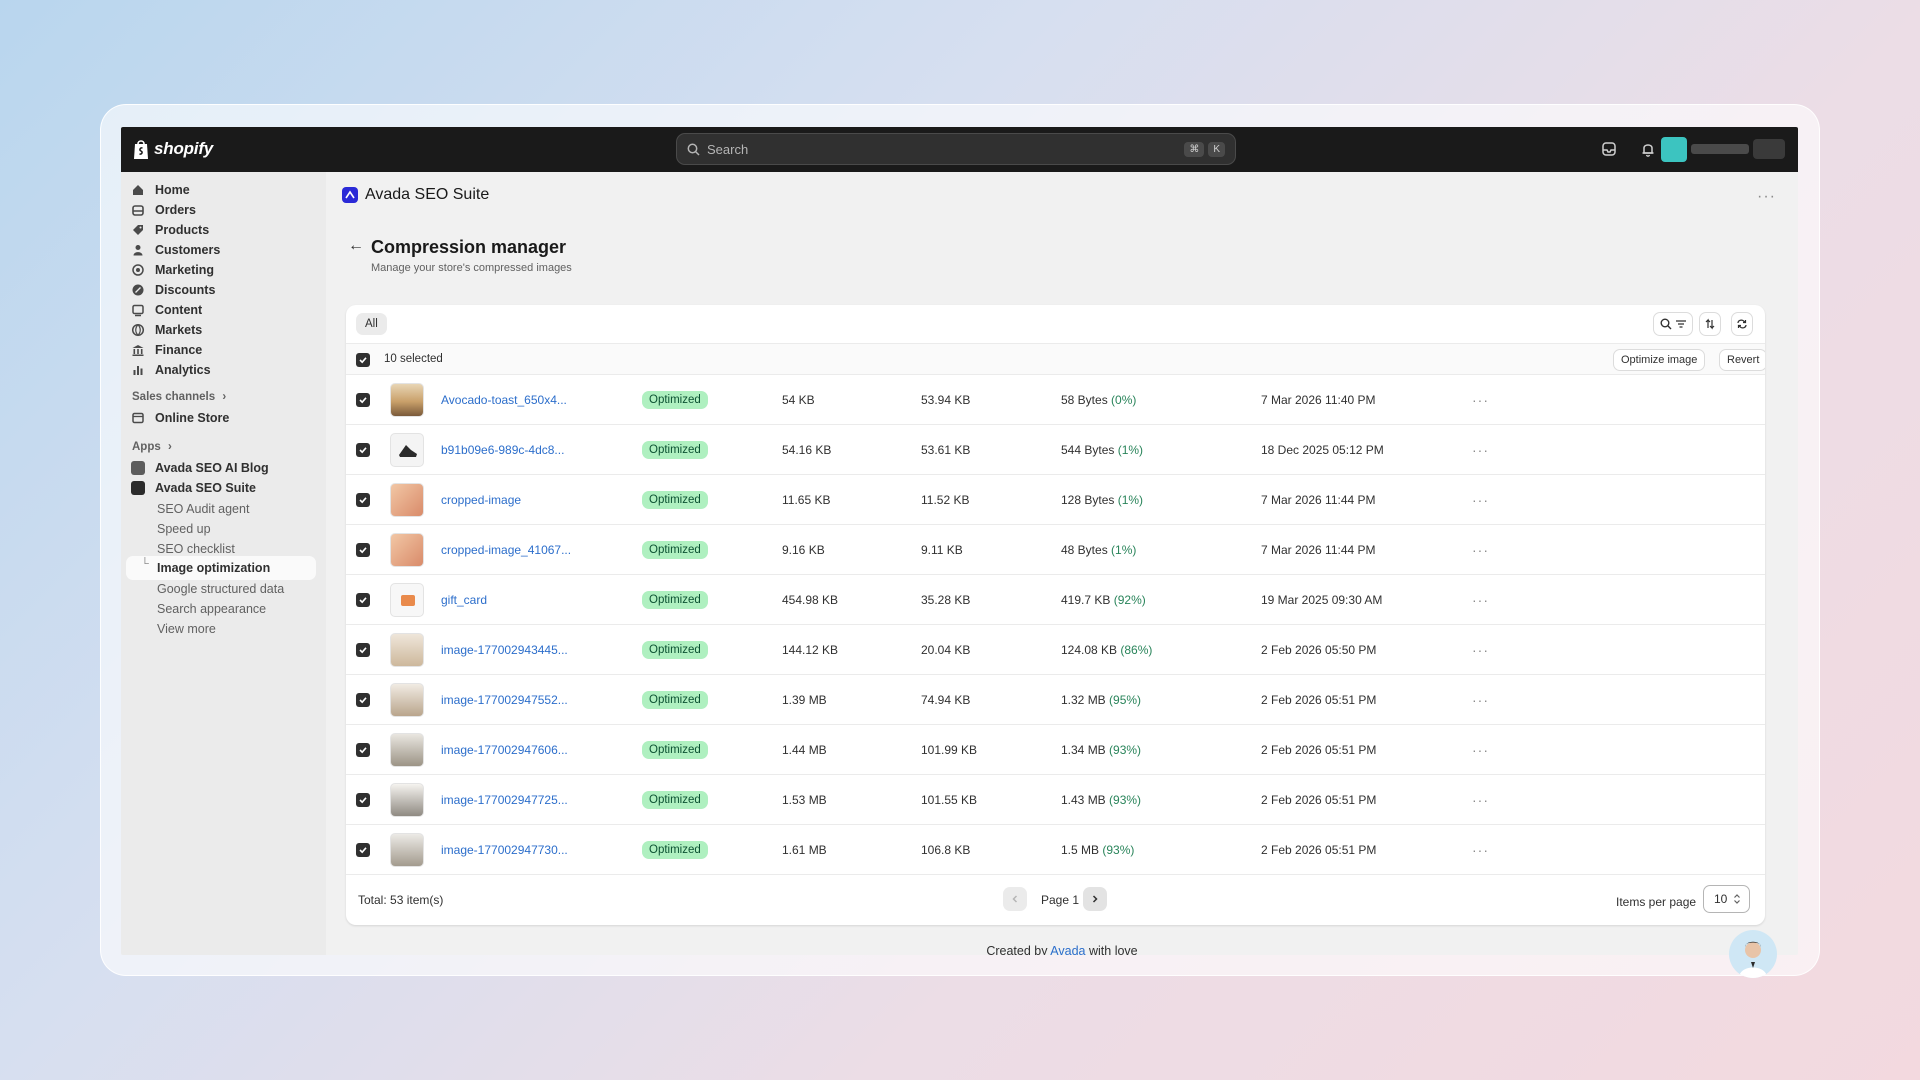 The height and width of the screenshot is (1080, 1920). I want to click on brand-name: shopify, so click(184, 148).